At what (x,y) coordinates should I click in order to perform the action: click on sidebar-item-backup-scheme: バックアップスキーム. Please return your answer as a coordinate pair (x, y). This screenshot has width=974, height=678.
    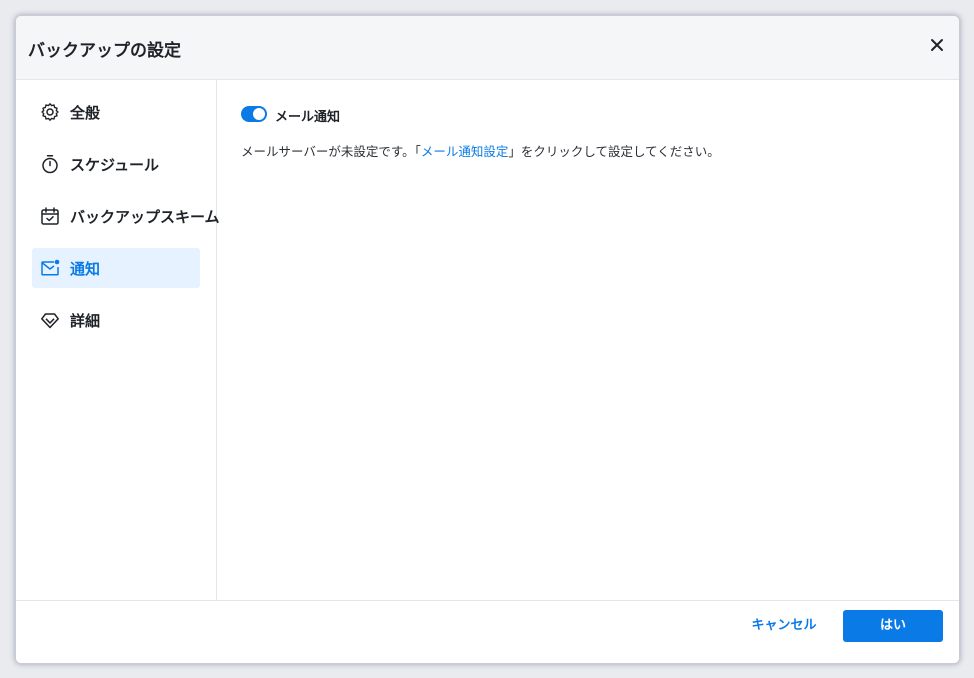
    Looking at the image, I should click on (126, 216).